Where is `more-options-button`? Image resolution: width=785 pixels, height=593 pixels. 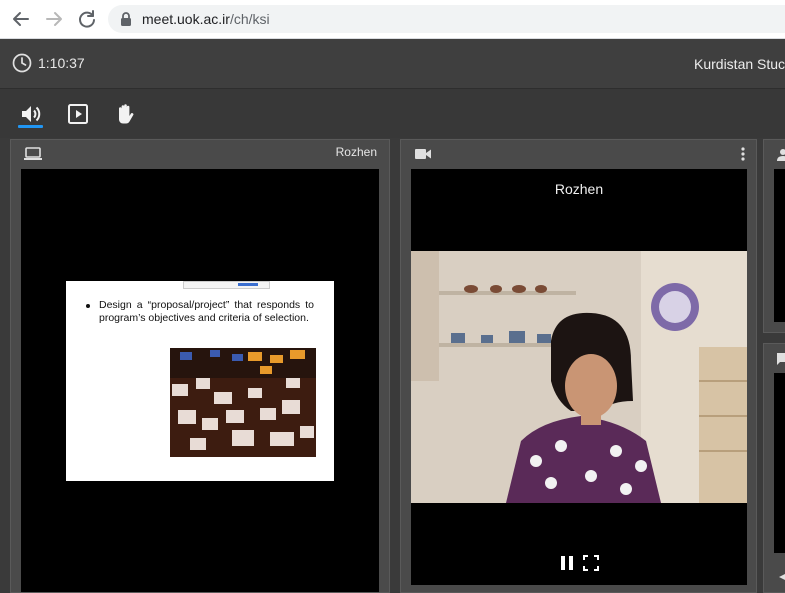 more-options-button is located at coordinates (743, 154).